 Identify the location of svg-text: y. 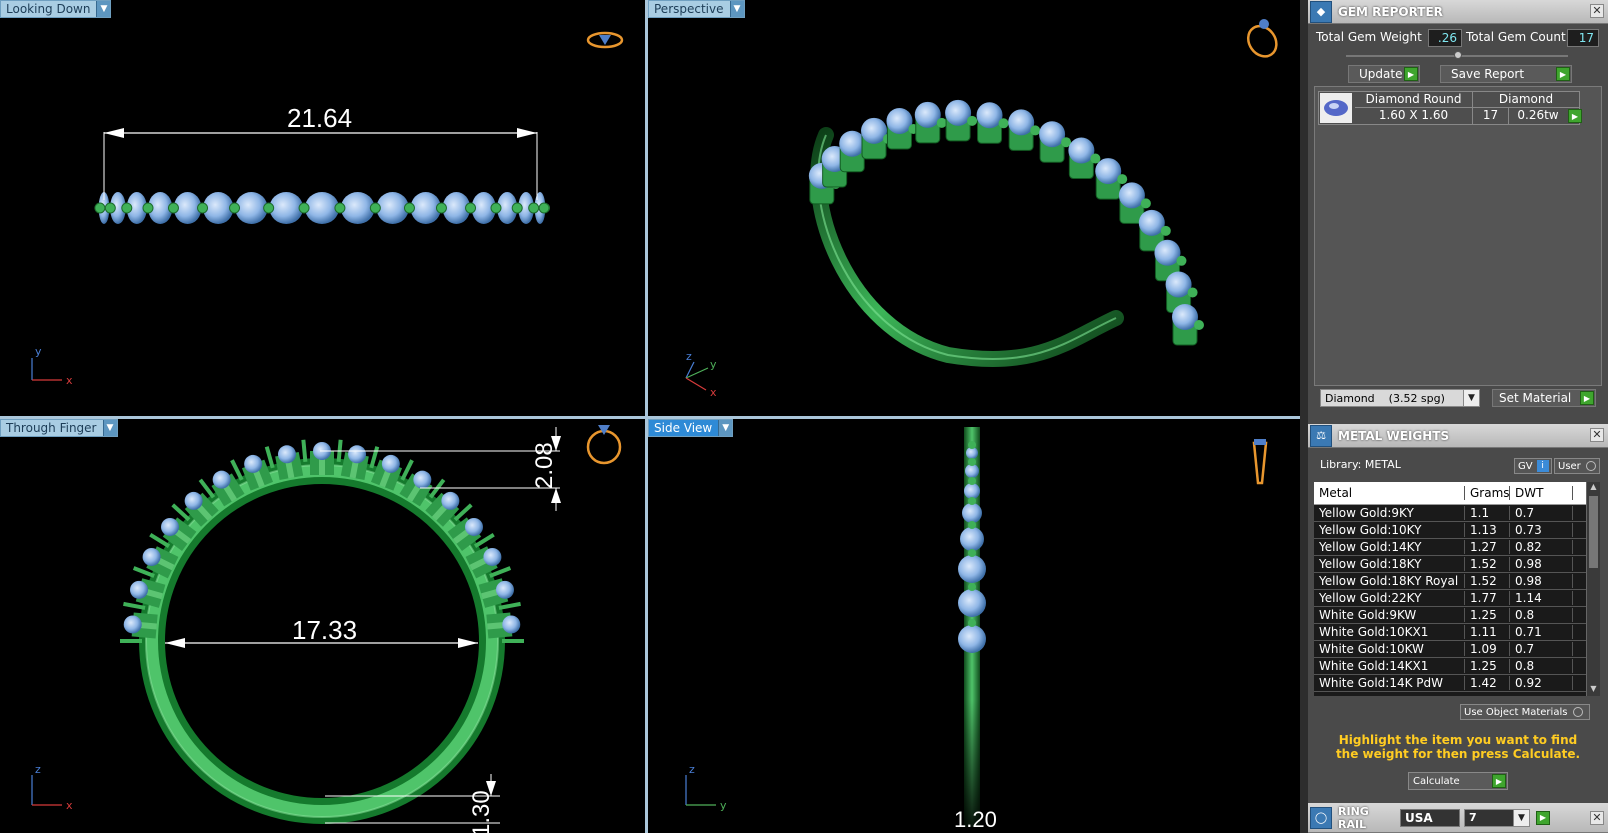
(723, 805).